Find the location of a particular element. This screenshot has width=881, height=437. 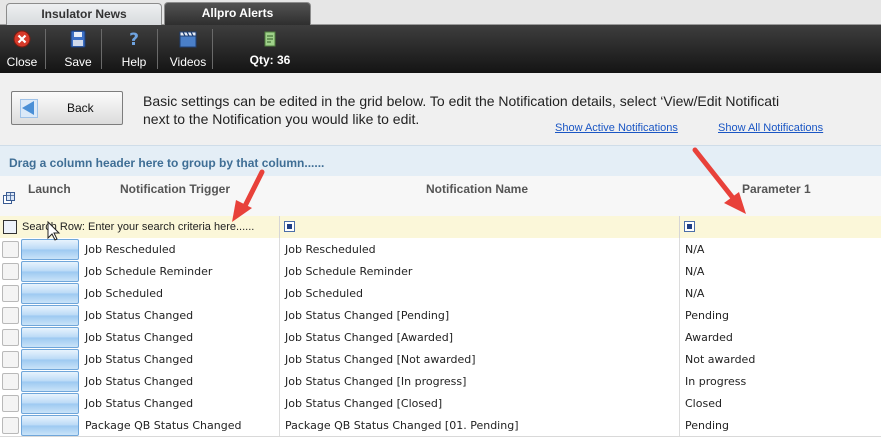

back-label: Back is located at coordinates (80, 108).